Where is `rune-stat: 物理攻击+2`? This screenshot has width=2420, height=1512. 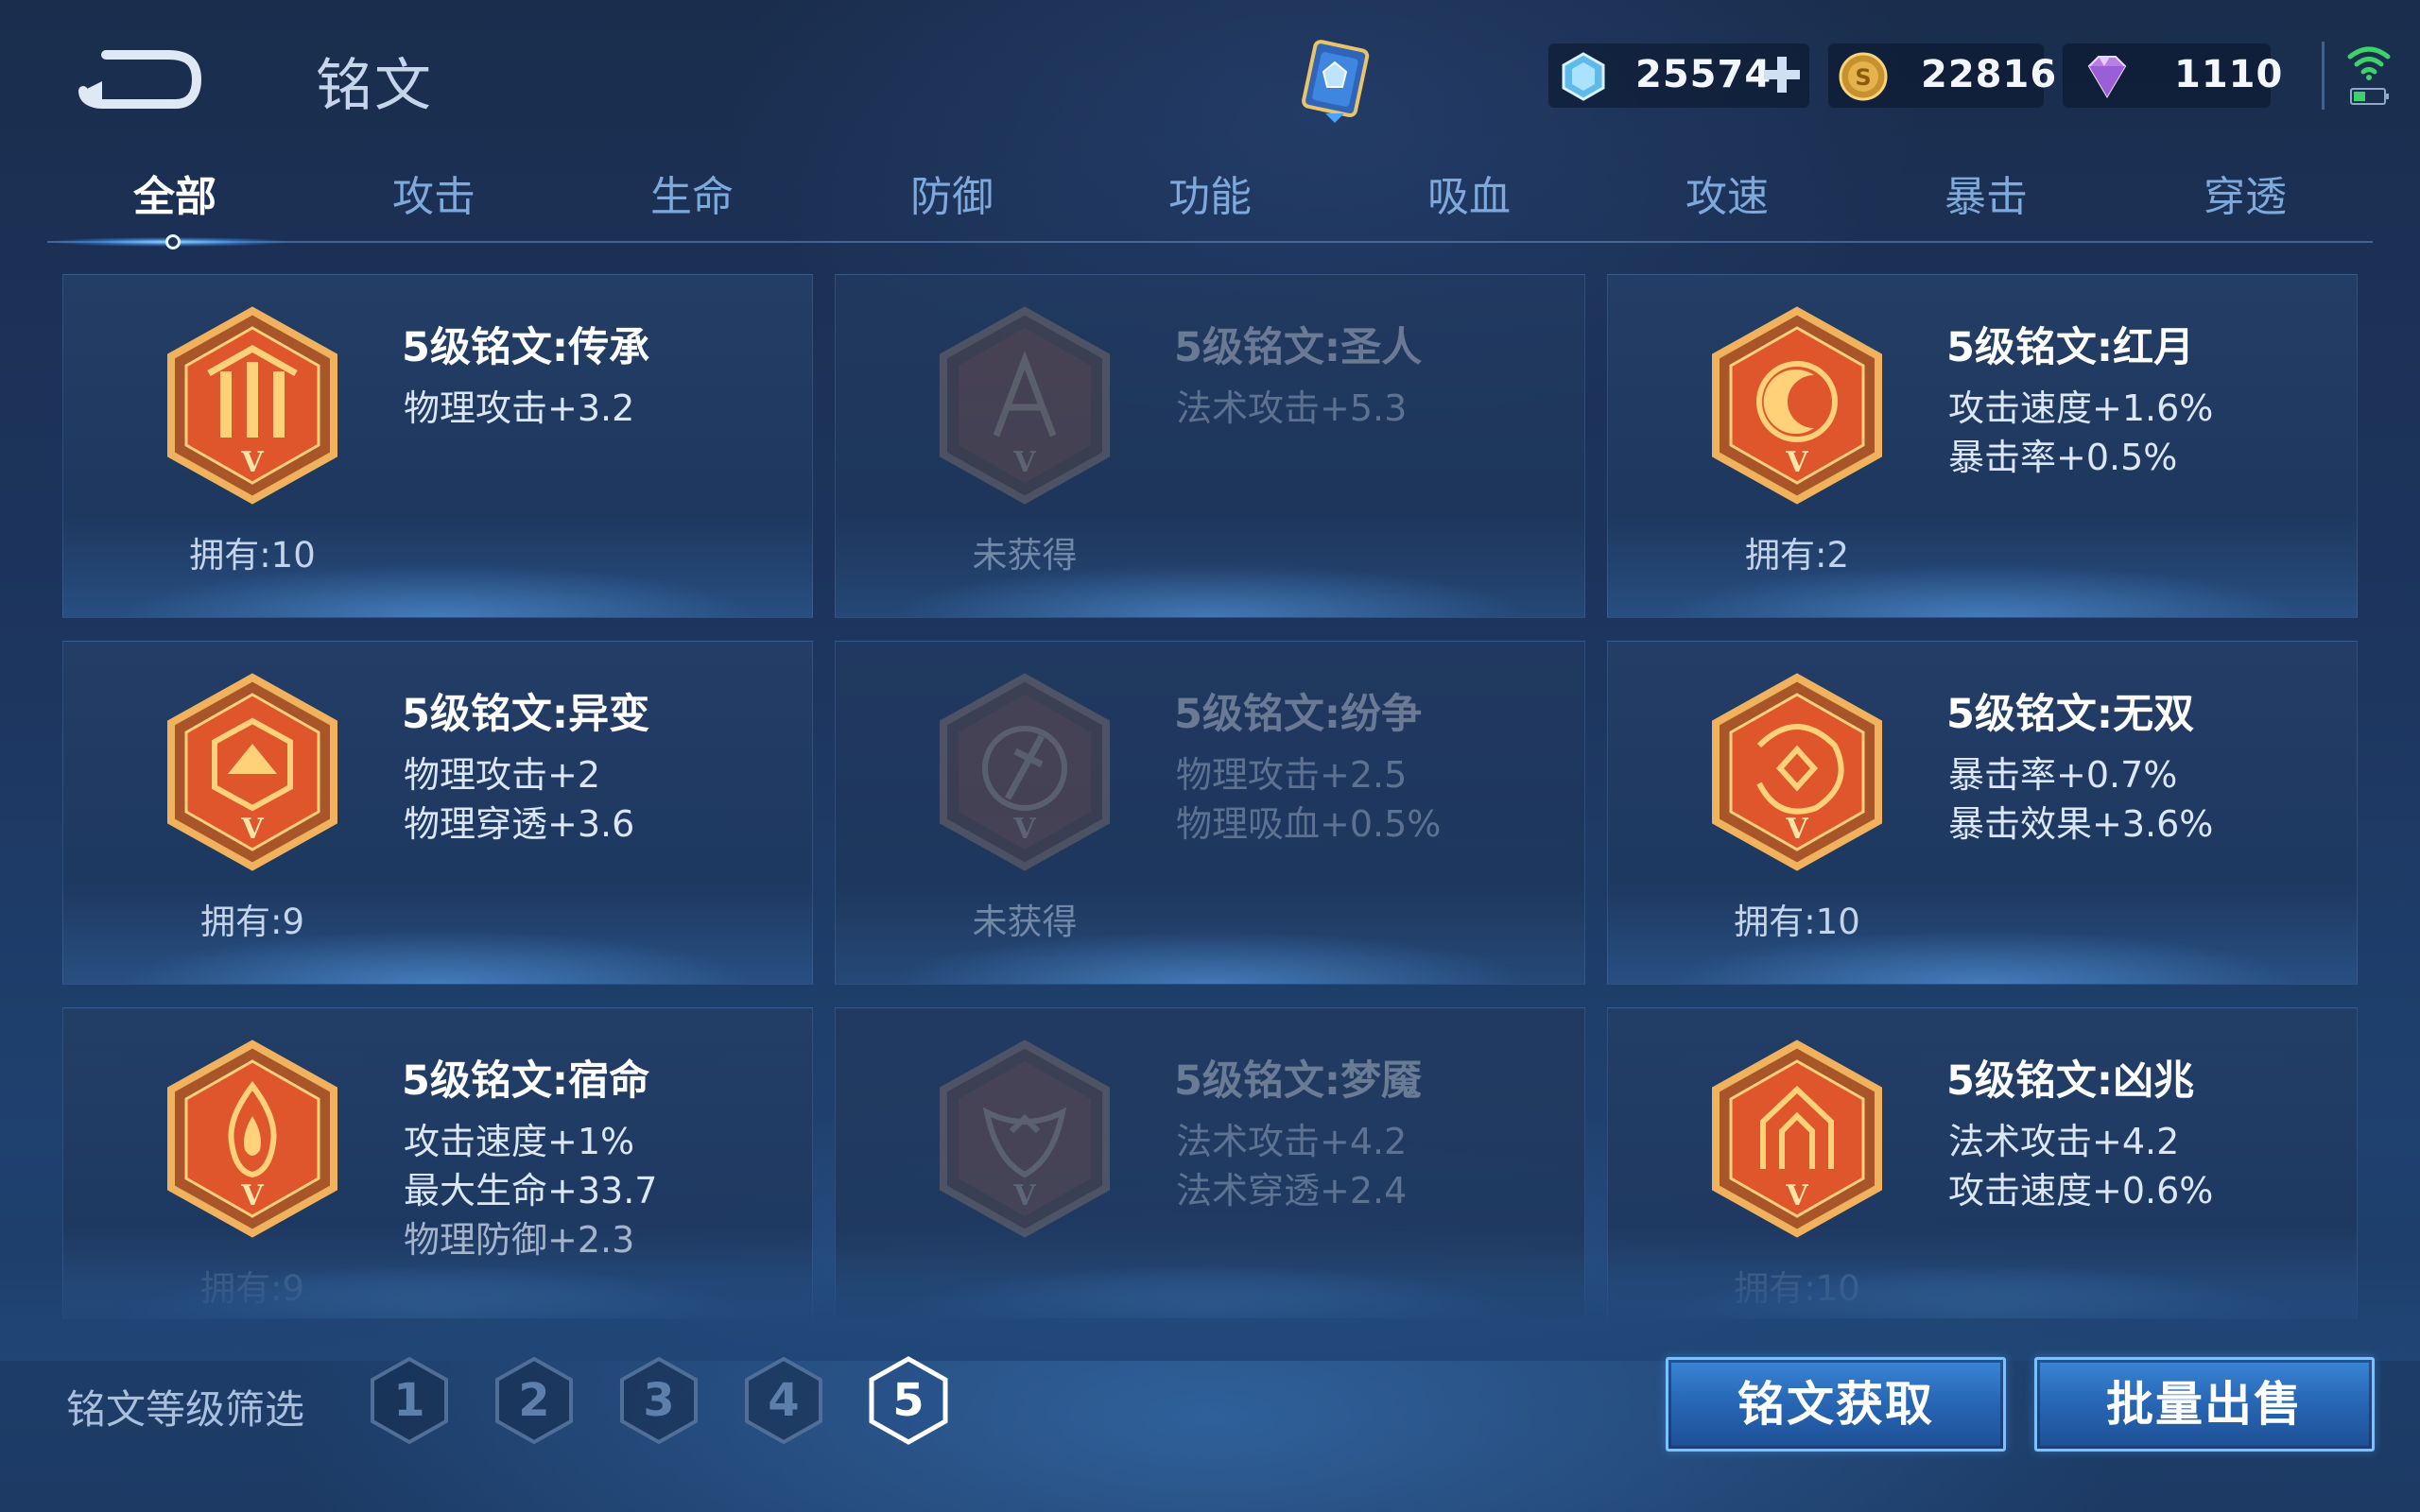 rune-stat: 物理攻击+2 is located at coordinates (502, 775).